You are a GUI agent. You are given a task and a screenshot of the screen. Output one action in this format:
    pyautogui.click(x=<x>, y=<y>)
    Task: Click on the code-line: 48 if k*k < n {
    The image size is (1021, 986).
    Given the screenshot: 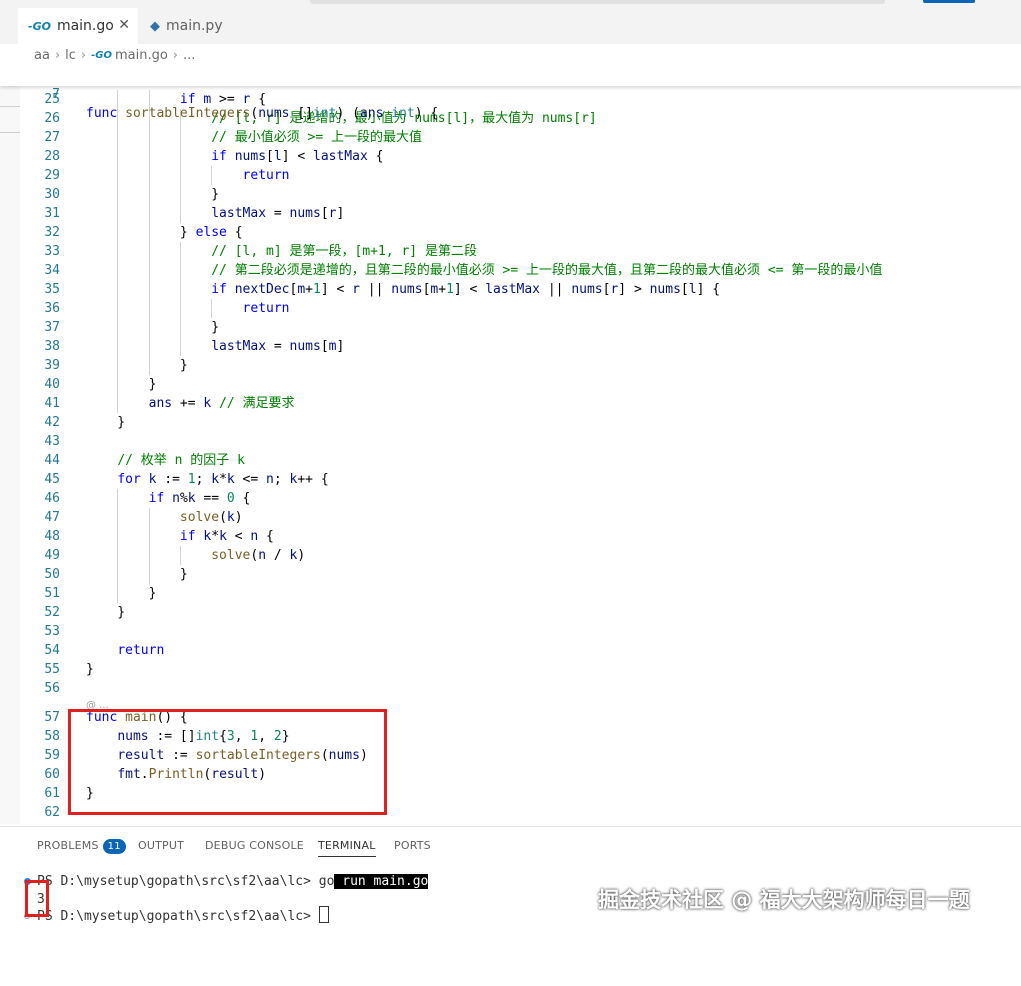 What is the action you would take?
    pyautogui.click(x=510, y=536)
    